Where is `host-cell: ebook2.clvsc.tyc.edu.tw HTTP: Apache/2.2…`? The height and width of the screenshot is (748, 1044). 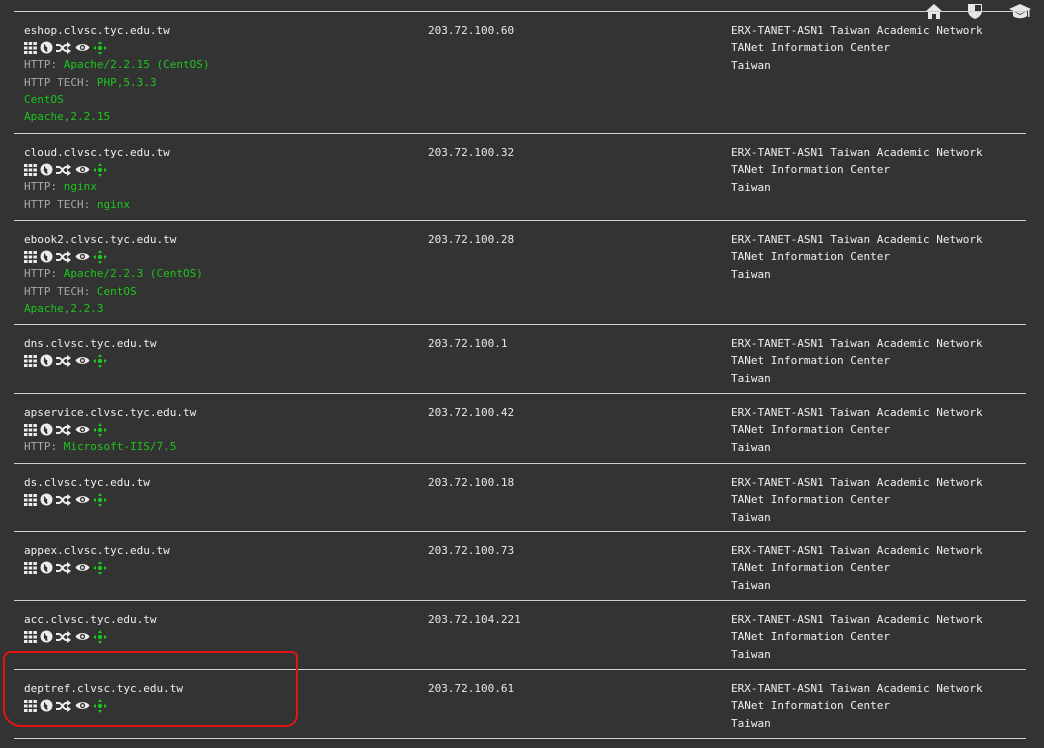 host-cell: ebook2.clvsc.tyc.edu.tw HTTP: Apache/2.2… is located at coordinates (219, 274).